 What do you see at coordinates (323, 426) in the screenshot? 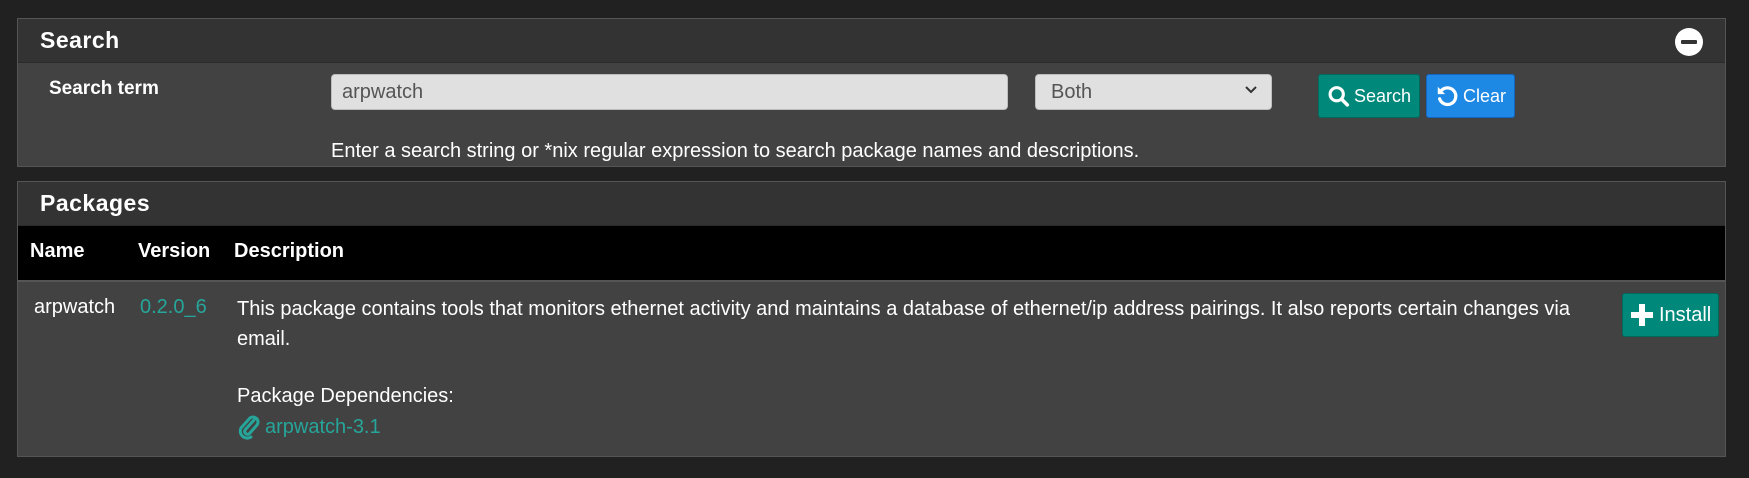
I see `dependency-link-label: arpwatch-3.1` at bounding box center [323, 426].